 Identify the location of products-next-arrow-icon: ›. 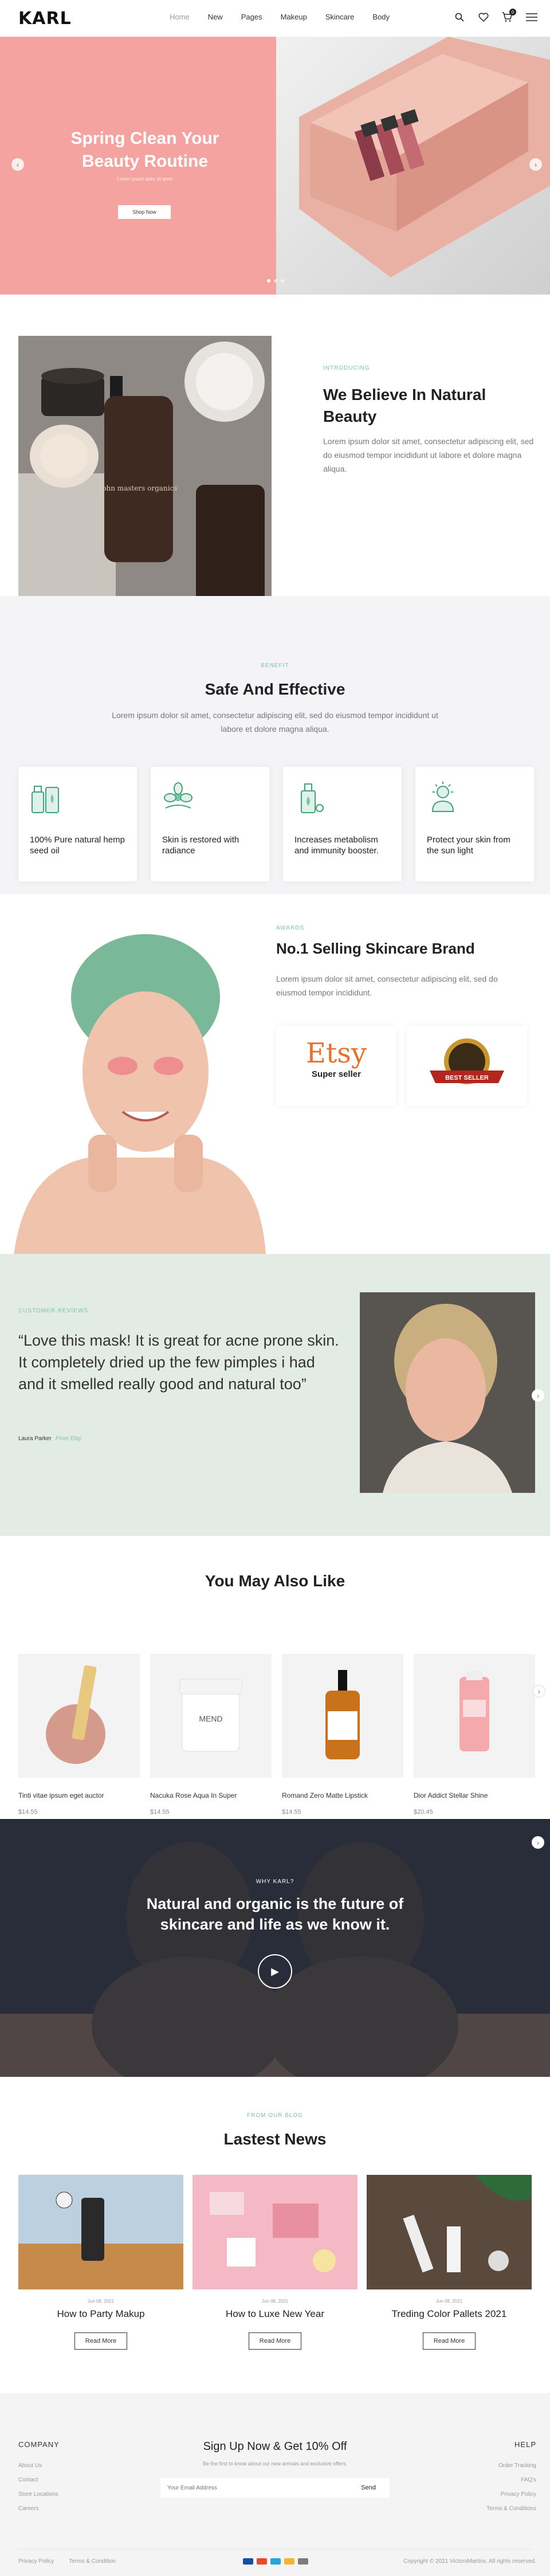
(539, 1691).